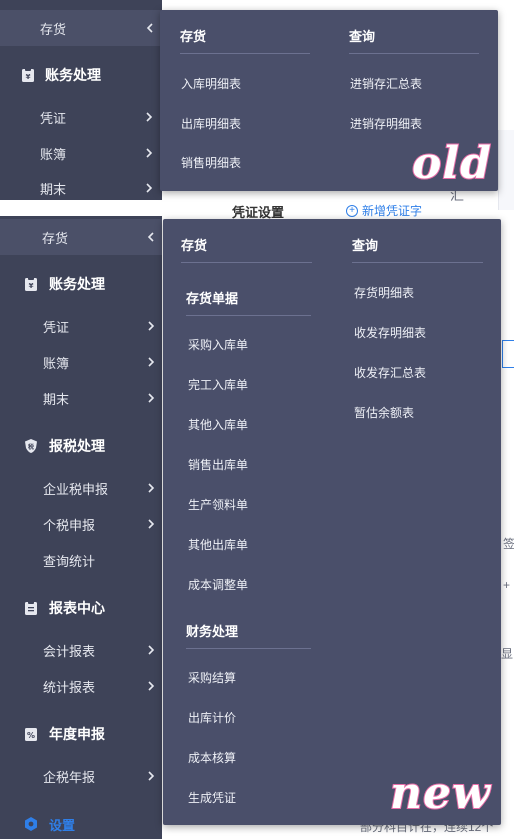  What do you see at coordinates (76, 490) in the screenshot?
I see `new-sidebar-item-label: 企业税申报` at bounding box center [76, 490].